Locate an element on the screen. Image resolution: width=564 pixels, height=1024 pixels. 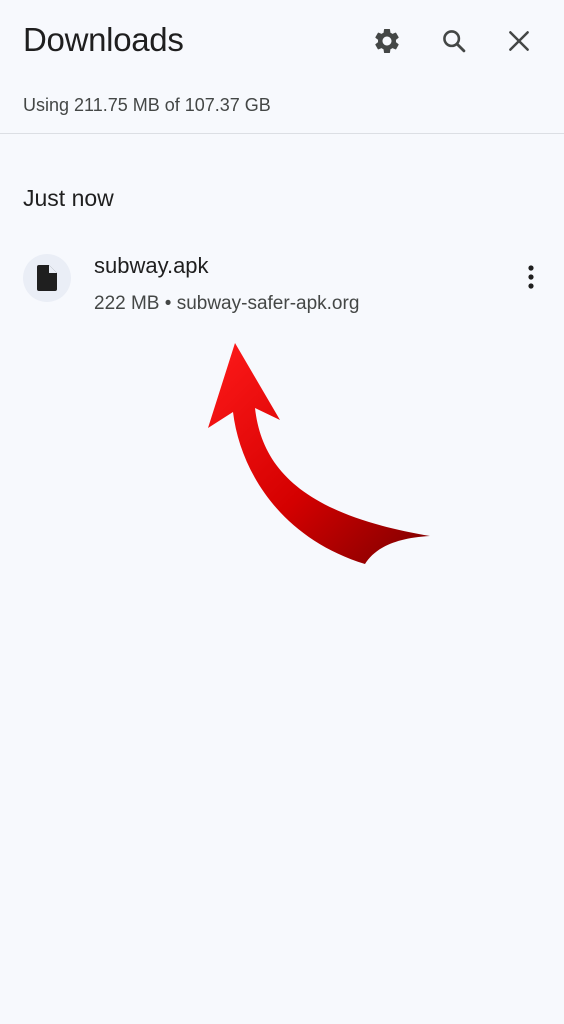
gear-icon is located at coordinates (387, 40).